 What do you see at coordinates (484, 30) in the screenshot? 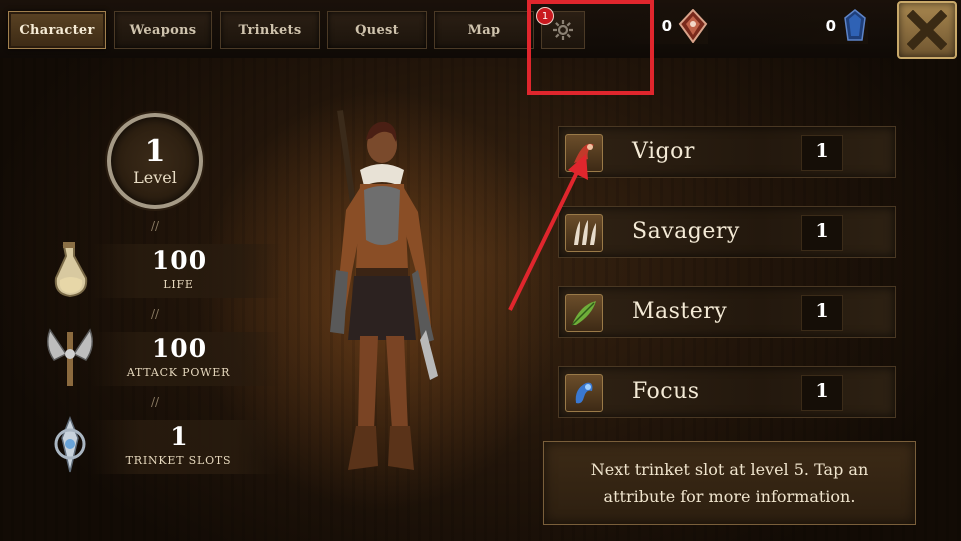
I see `tab-map: Map` at bounding box center [484, 30].